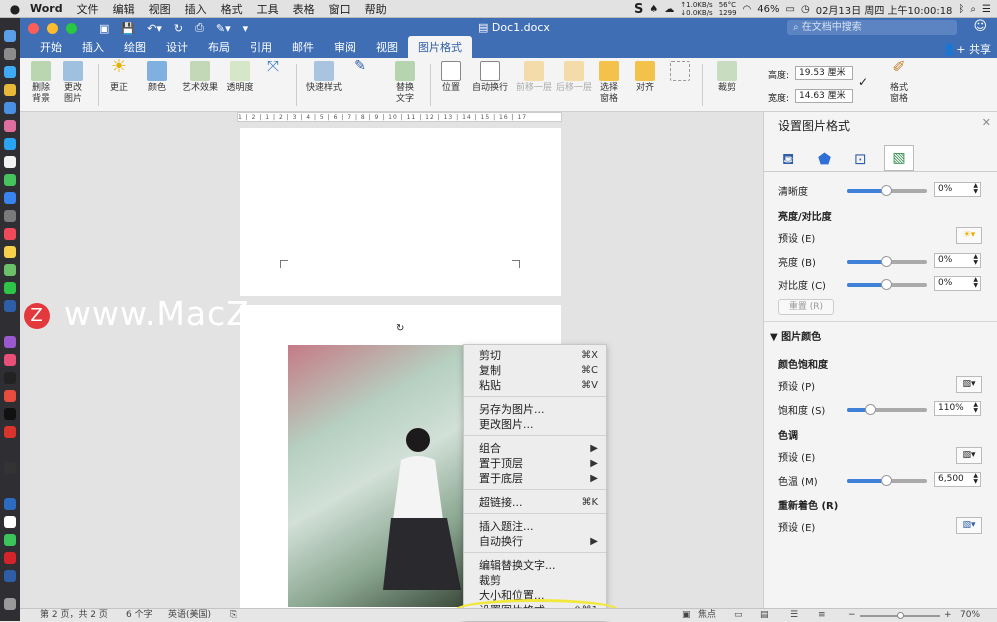 This screenshot has width=997, height=622. What do you see at coordinates (969, 235) in the screenshot?
I see `brightness-preset-dropdown: ☀▾` at bounding box center [969, 235].